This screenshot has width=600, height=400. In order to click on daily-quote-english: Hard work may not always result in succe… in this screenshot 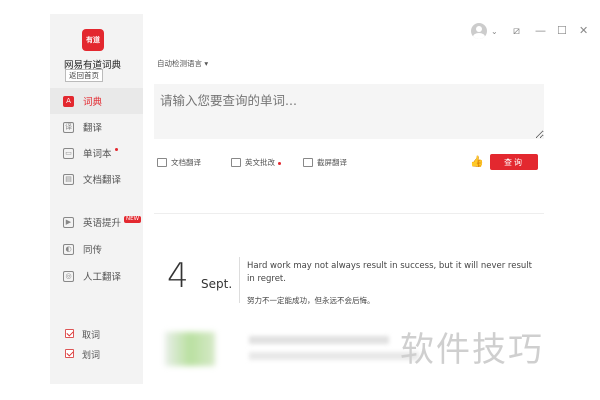, I will do `click(389, 272)`.